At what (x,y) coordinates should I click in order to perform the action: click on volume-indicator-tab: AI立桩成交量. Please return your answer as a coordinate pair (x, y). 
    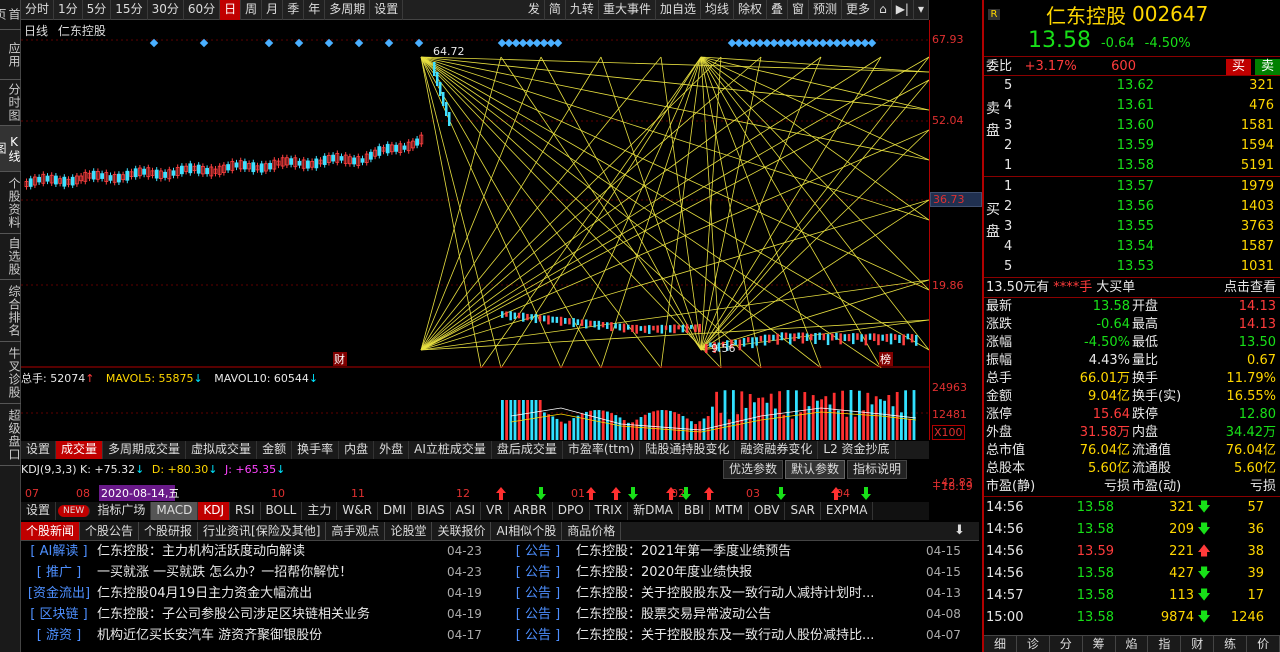
    Looking at the image, I should click on (450, 450).